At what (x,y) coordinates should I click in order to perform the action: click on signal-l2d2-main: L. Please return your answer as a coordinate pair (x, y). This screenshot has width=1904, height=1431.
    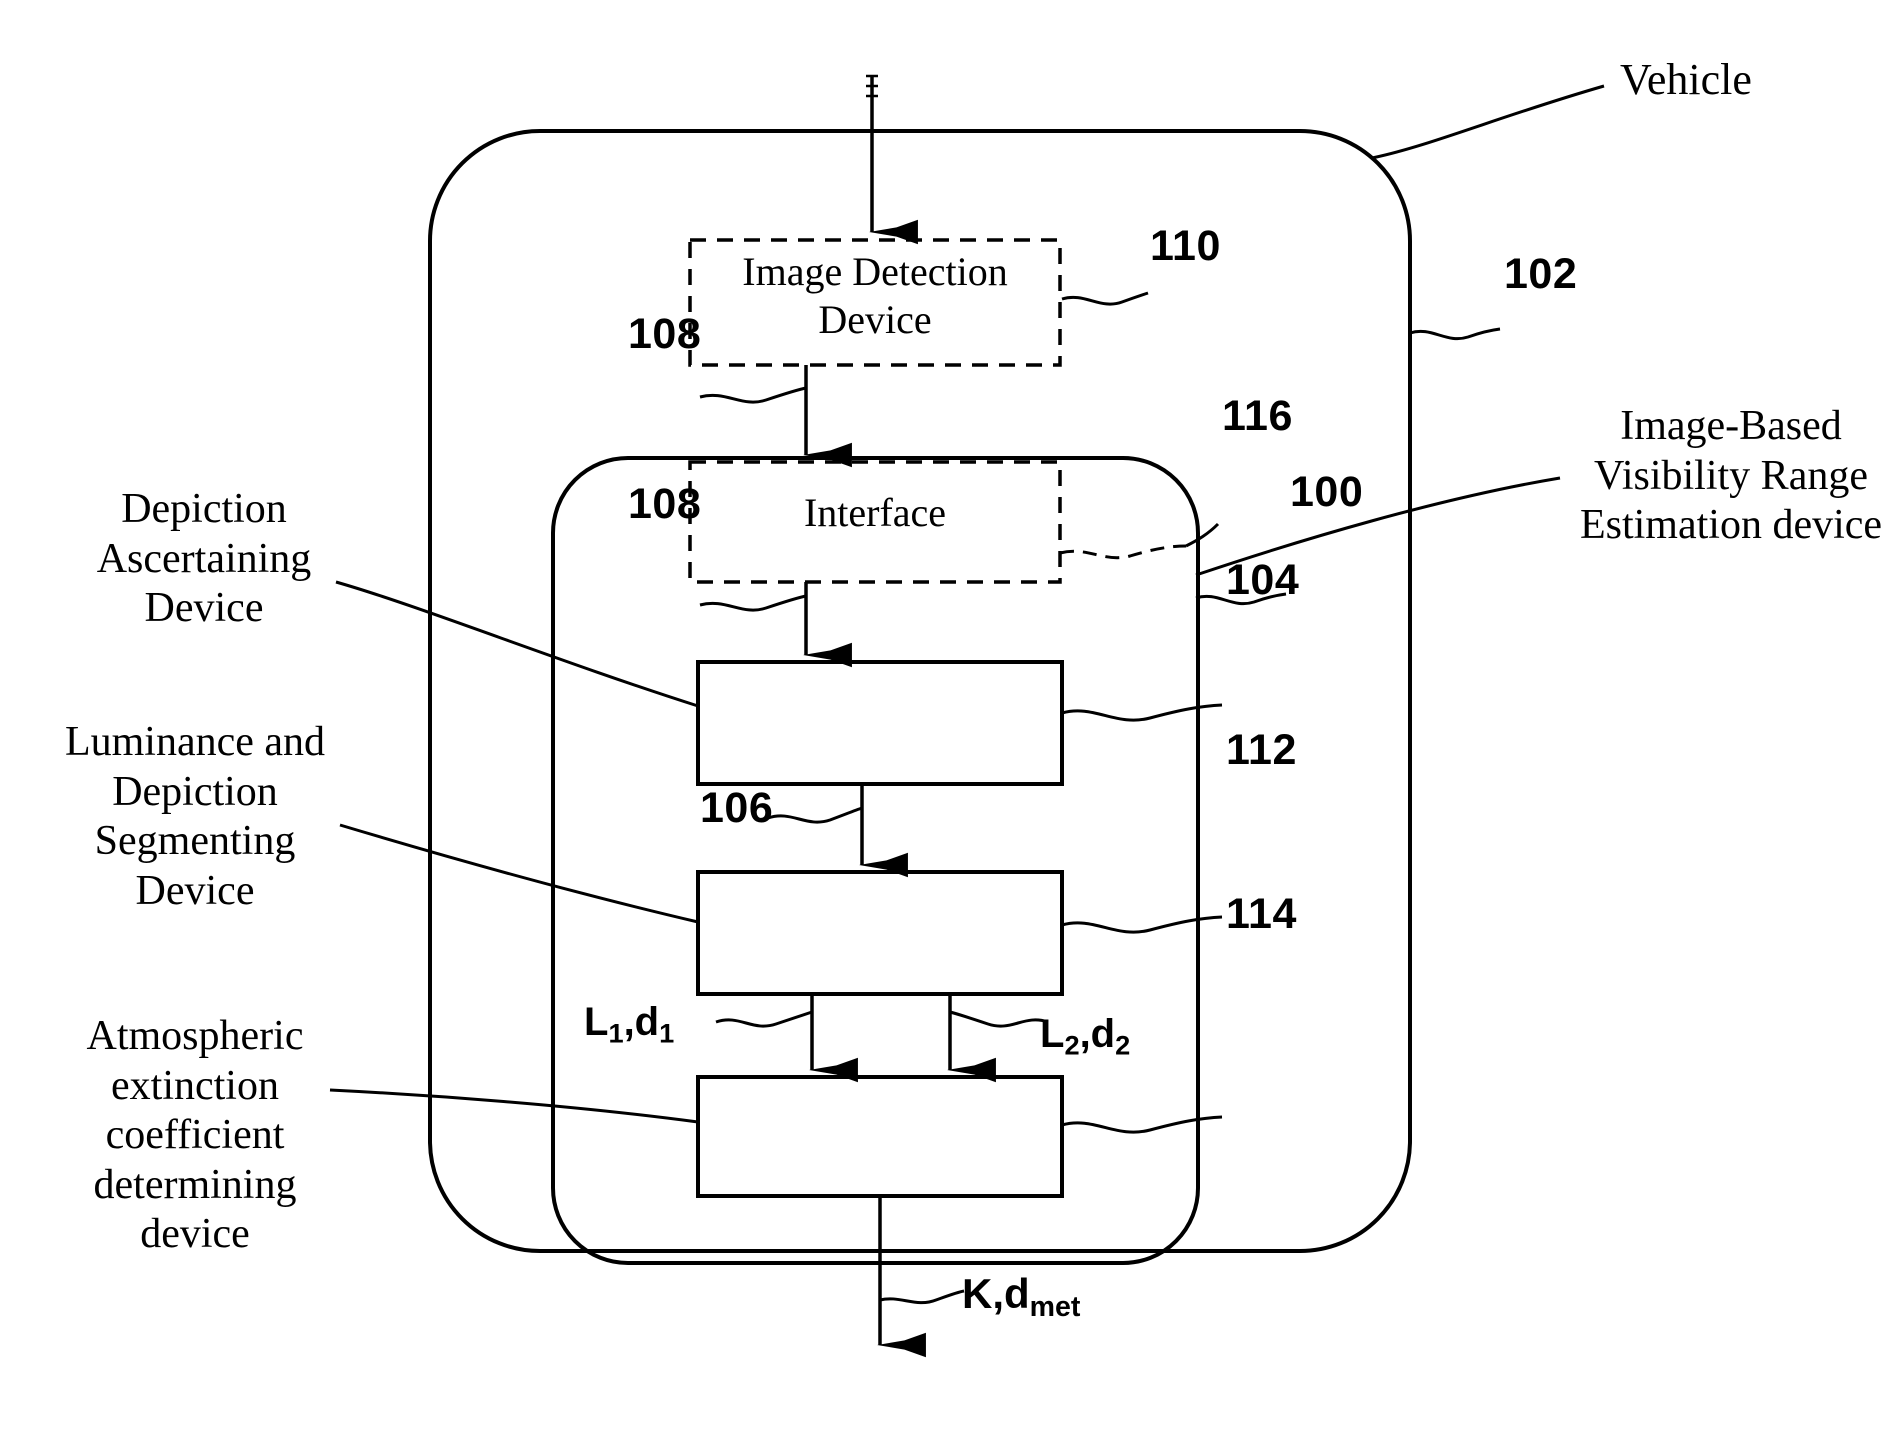
    Looking at the image, I should click on (1052, 1034).